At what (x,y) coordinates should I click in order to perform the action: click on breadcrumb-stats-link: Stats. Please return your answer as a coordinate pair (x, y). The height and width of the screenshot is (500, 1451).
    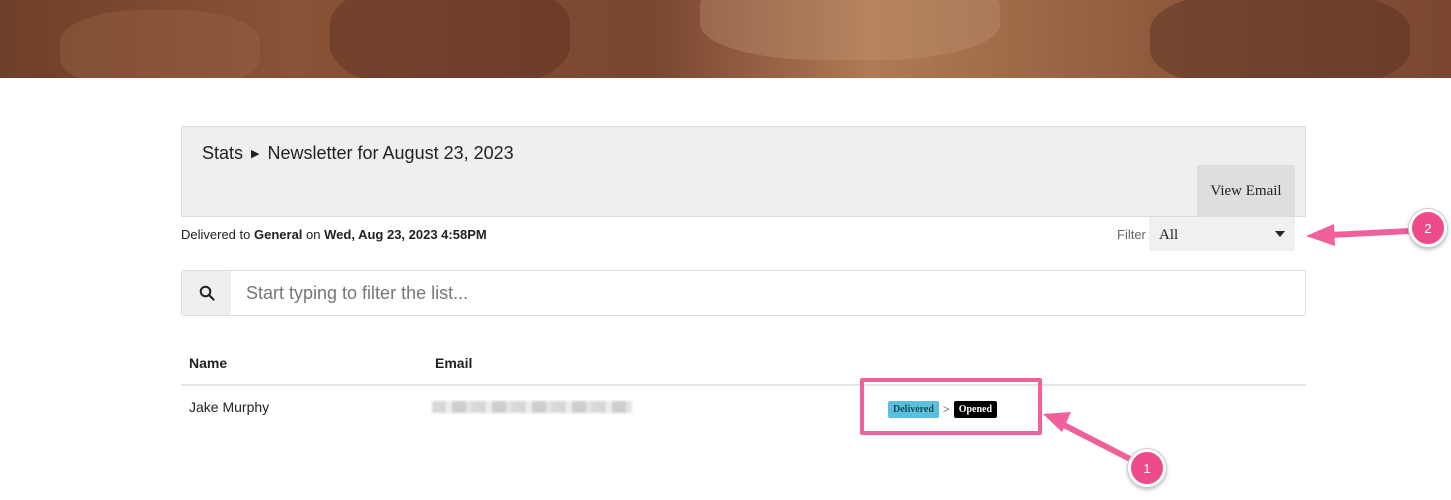
    Looking at the image, I should click on (222, 153).